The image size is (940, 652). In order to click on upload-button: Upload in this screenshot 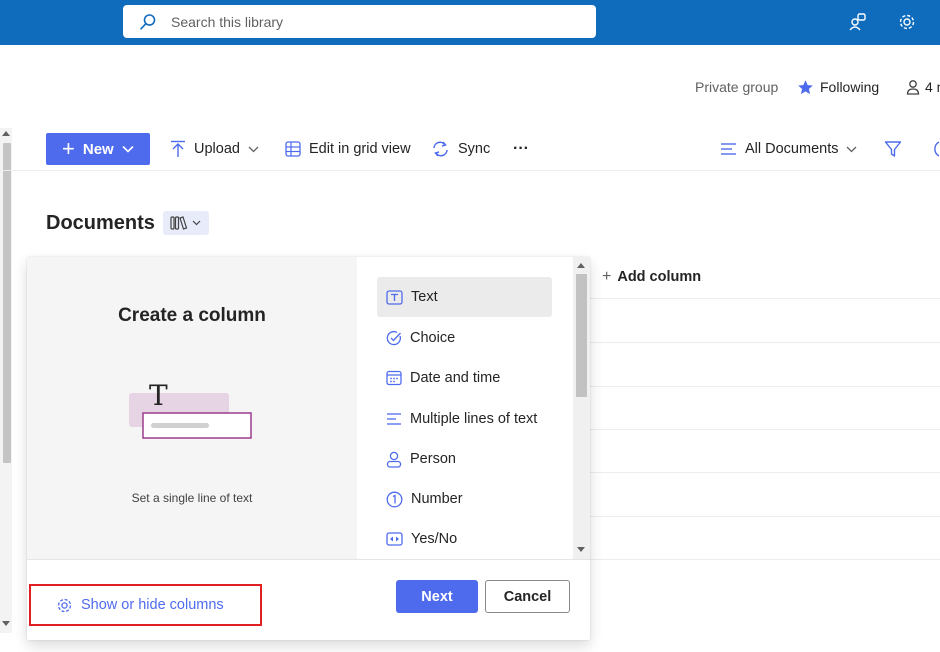, I will do `click(218, 149)`.